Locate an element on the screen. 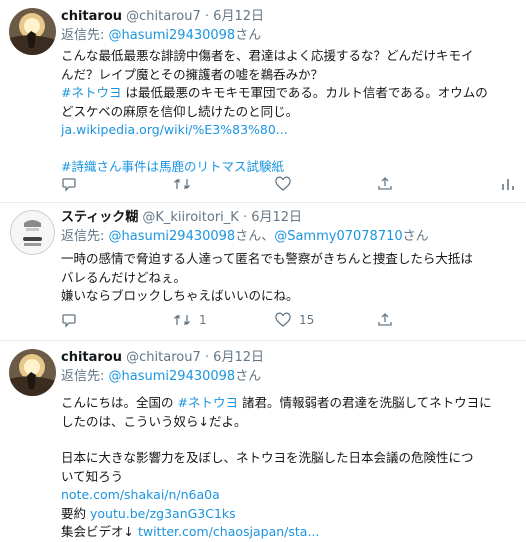  like-button: 15 is located at coordinates (326, 320).